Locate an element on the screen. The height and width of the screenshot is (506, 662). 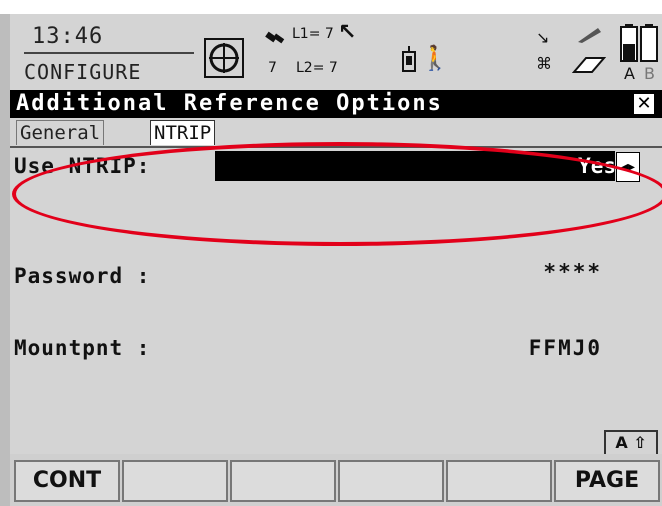
tab-general: General is located at coordinates (60, 132).